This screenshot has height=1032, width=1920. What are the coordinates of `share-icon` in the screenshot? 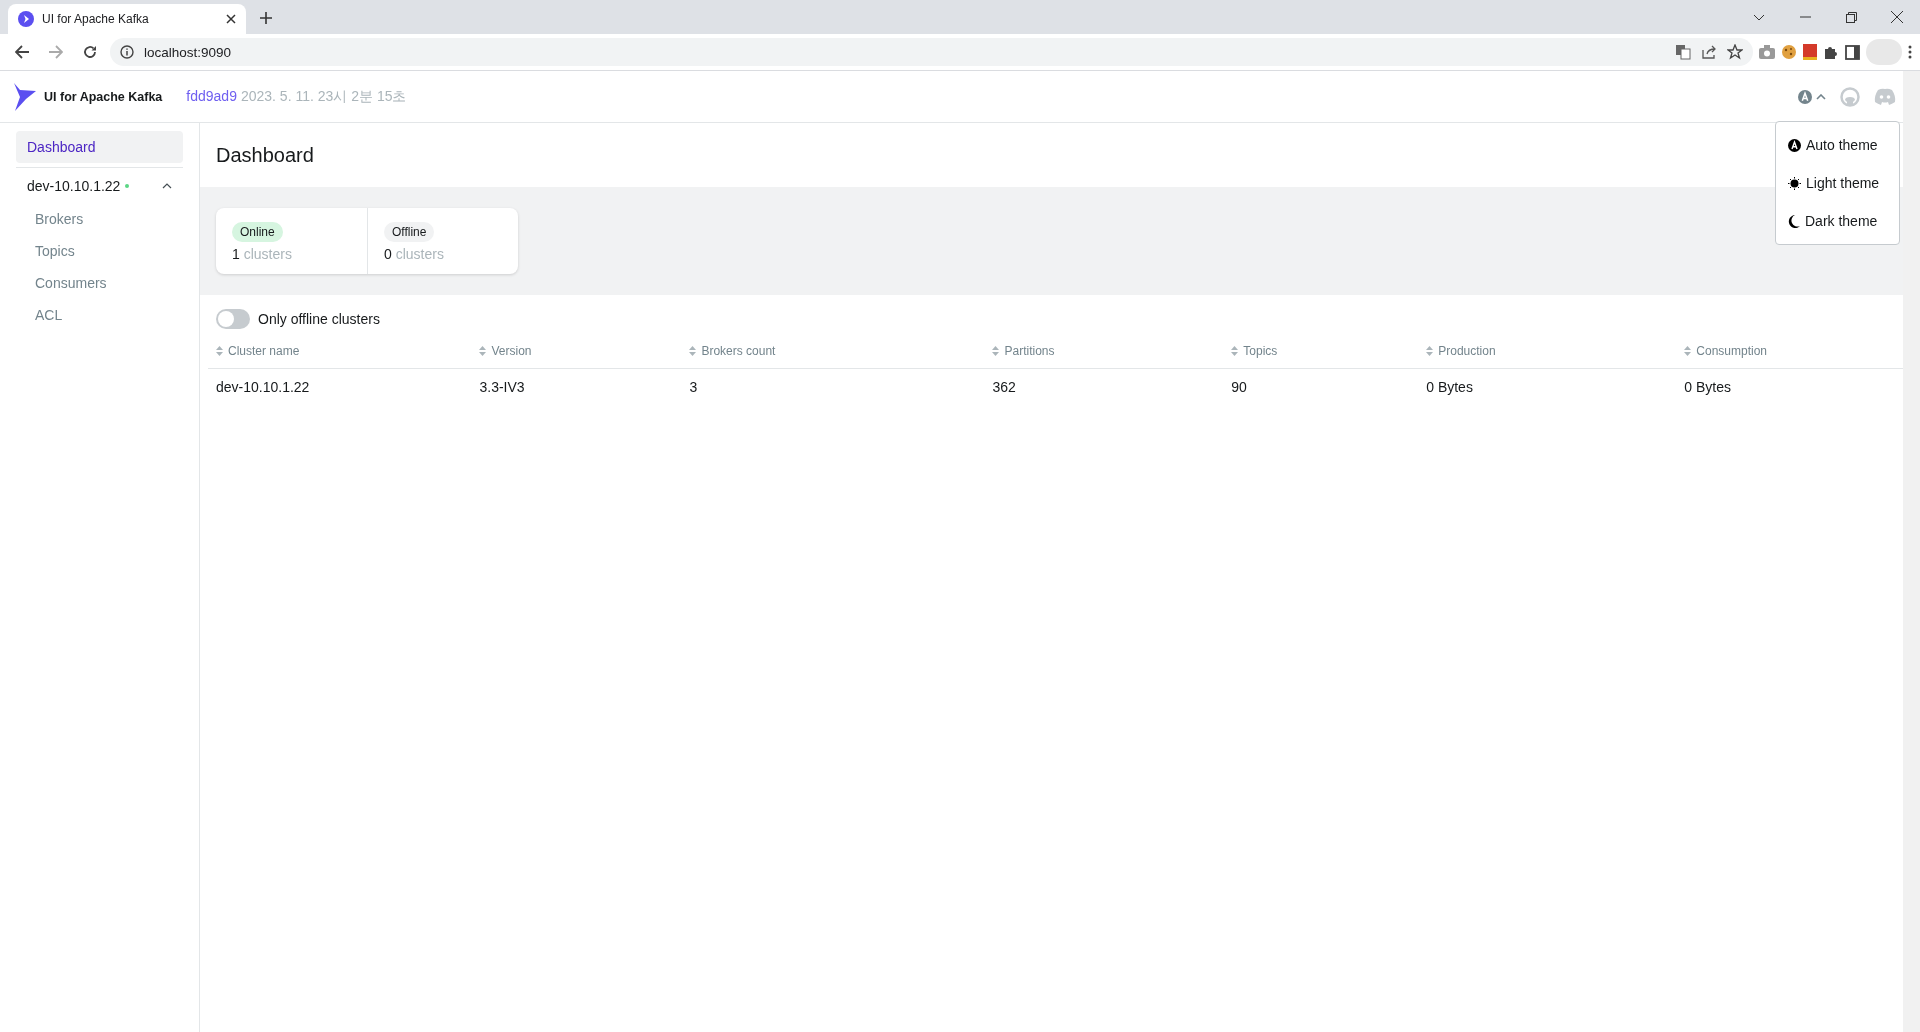 It's located at (1709, 52).